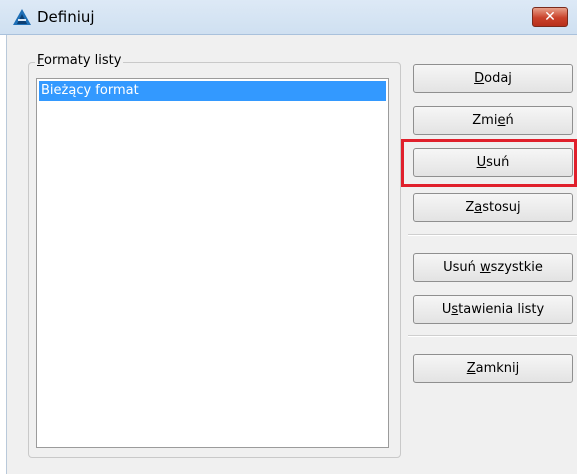 The height and width of the screenshot is (474, 577). What do you see at coordinates (493, 120) in the screenshot?
I see `change-button: Zmień` at bounding box center [493, 120].